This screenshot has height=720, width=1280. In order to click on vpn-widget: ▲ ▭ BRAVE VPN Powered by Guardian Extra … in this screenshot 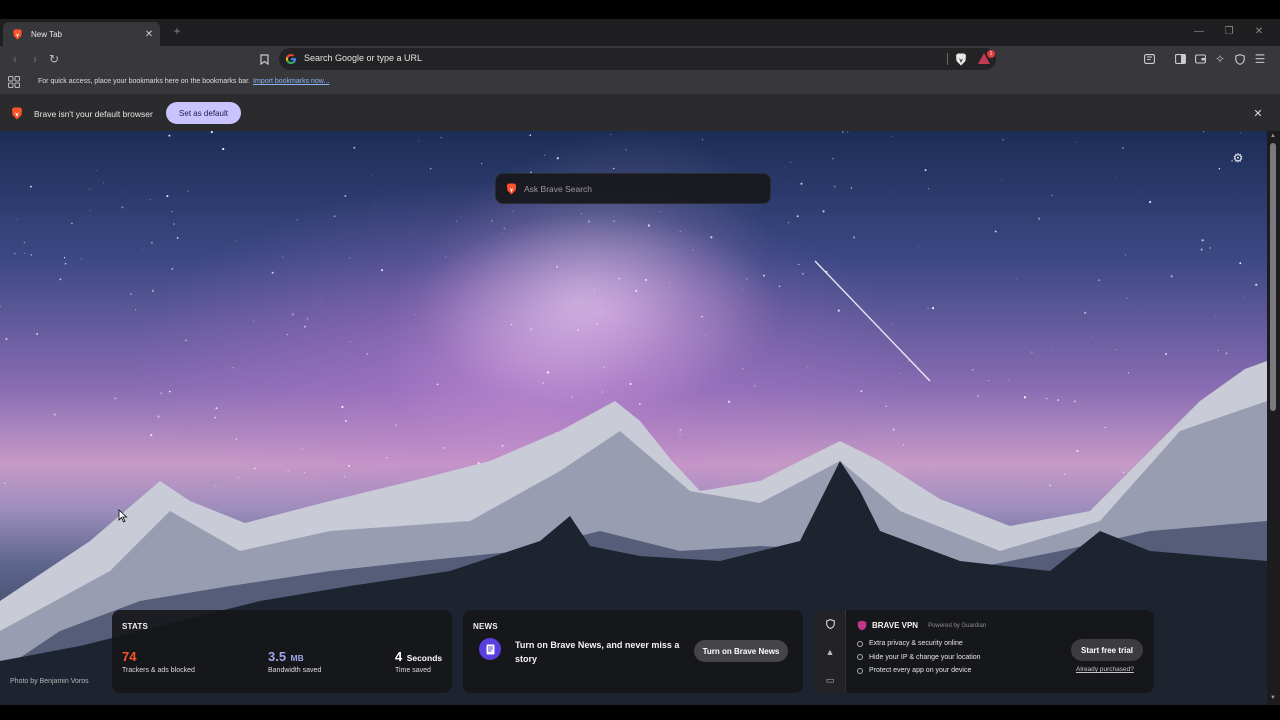, I will do `click(984, 651)`.